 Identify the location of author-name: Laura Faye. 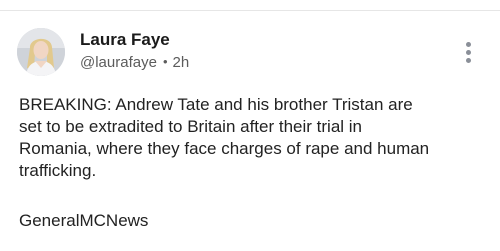
(125, 40).